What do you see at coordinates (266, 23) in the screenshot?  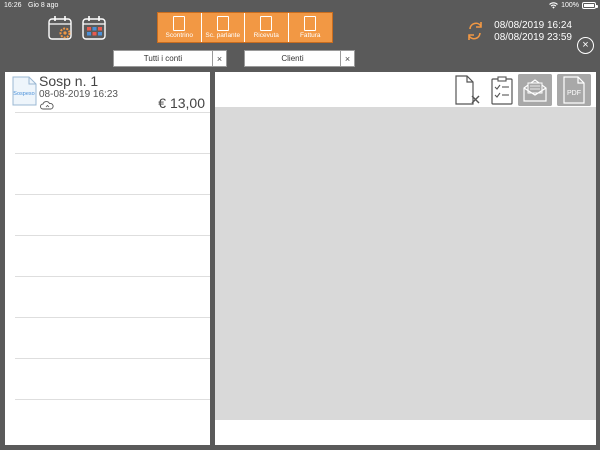 I see `ricevuta-icon` at bounding box center [266, 23].